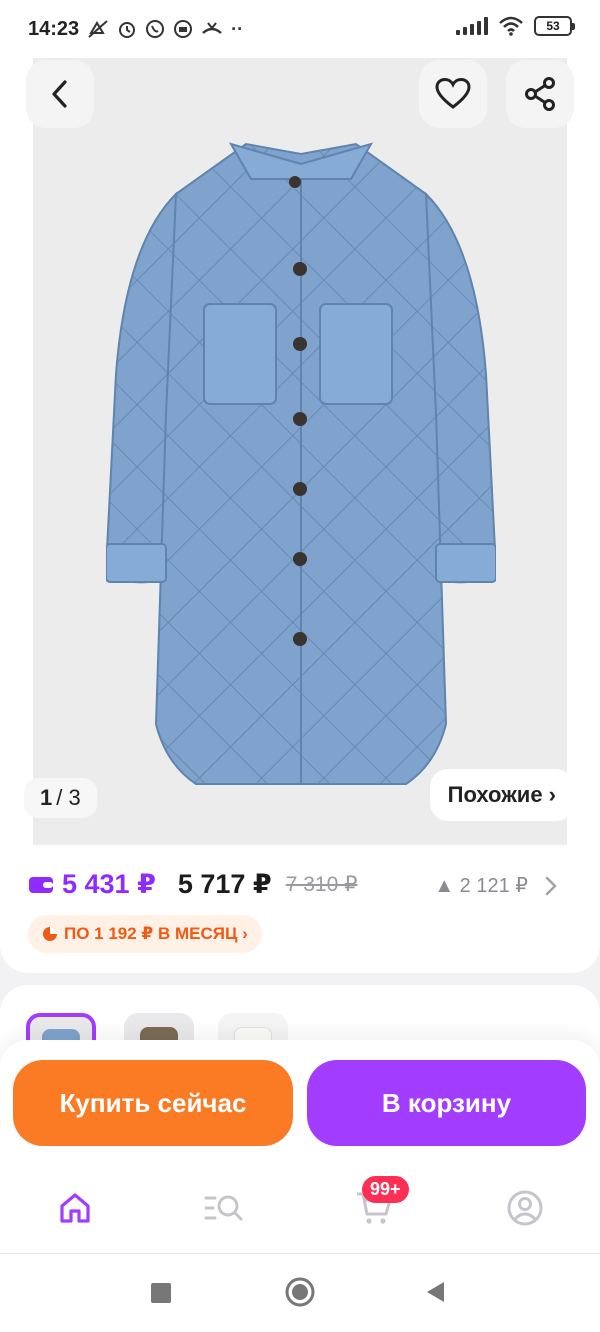 The width and height of the screenshot is (600, 1332). I want to click on old-price: 7 310 ₽, so click(321, 884).